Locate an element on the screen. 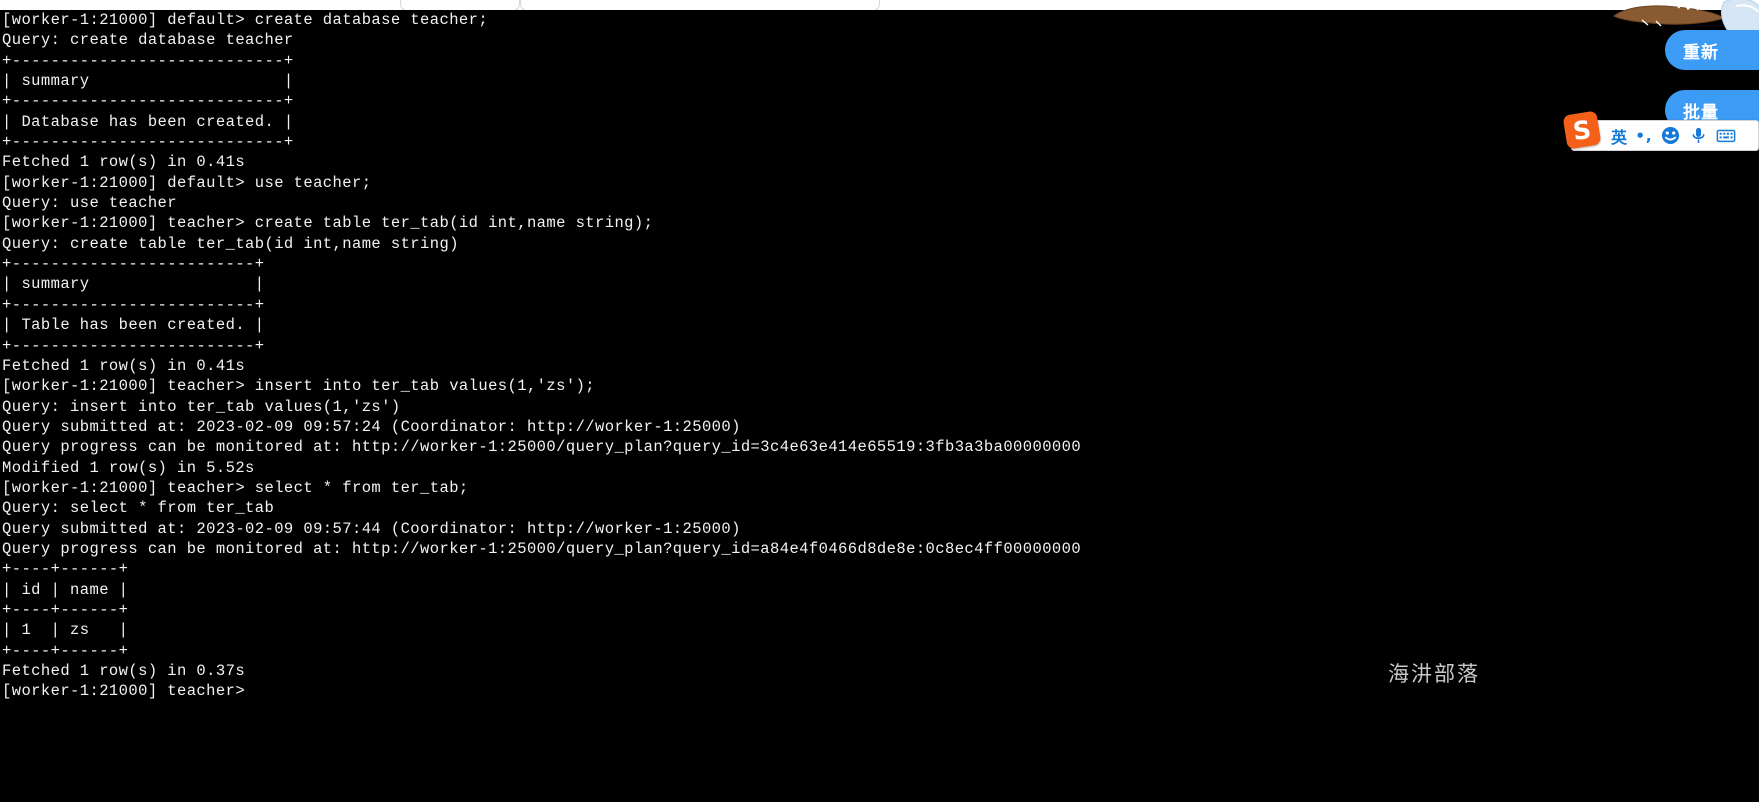  ime-punctuation-toggle: •, is located at coordinates (1644, 135).